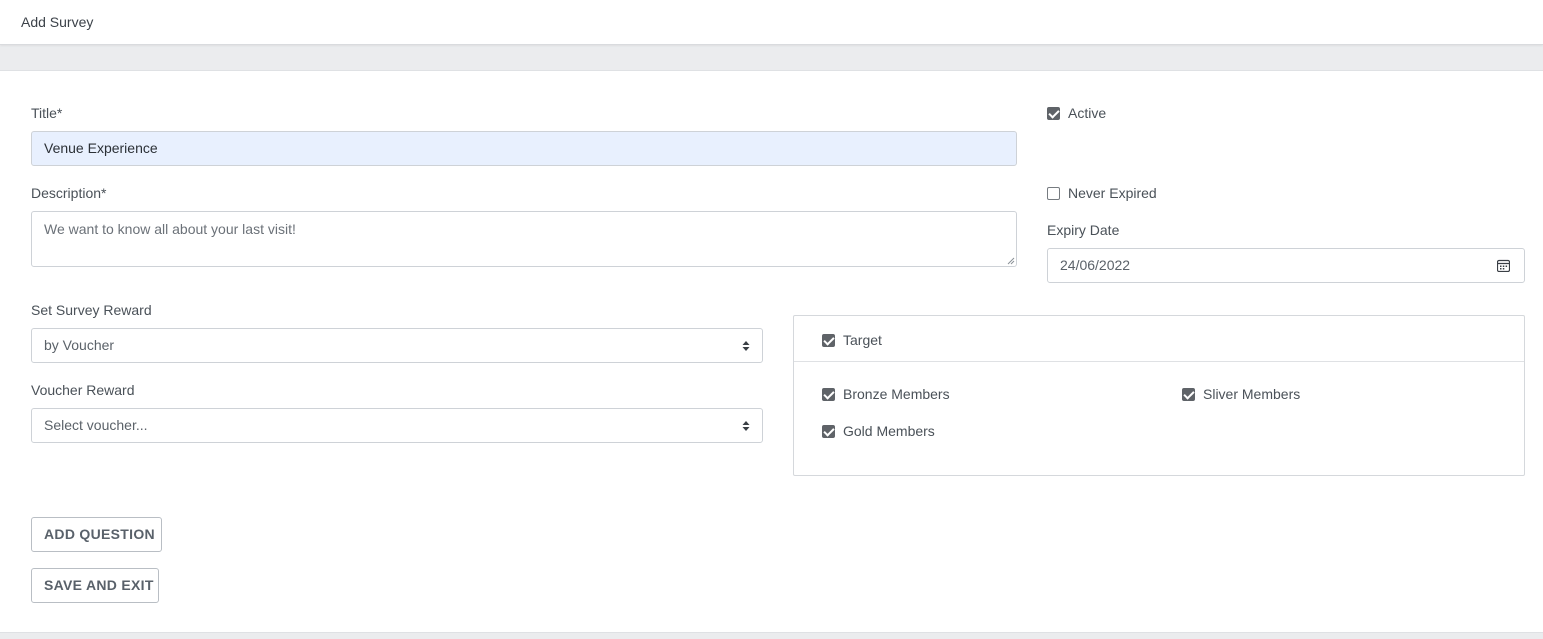  Describe the element at coordinates (57, 22) in the screenshot. I see `page-title: Add Survey` at that location.